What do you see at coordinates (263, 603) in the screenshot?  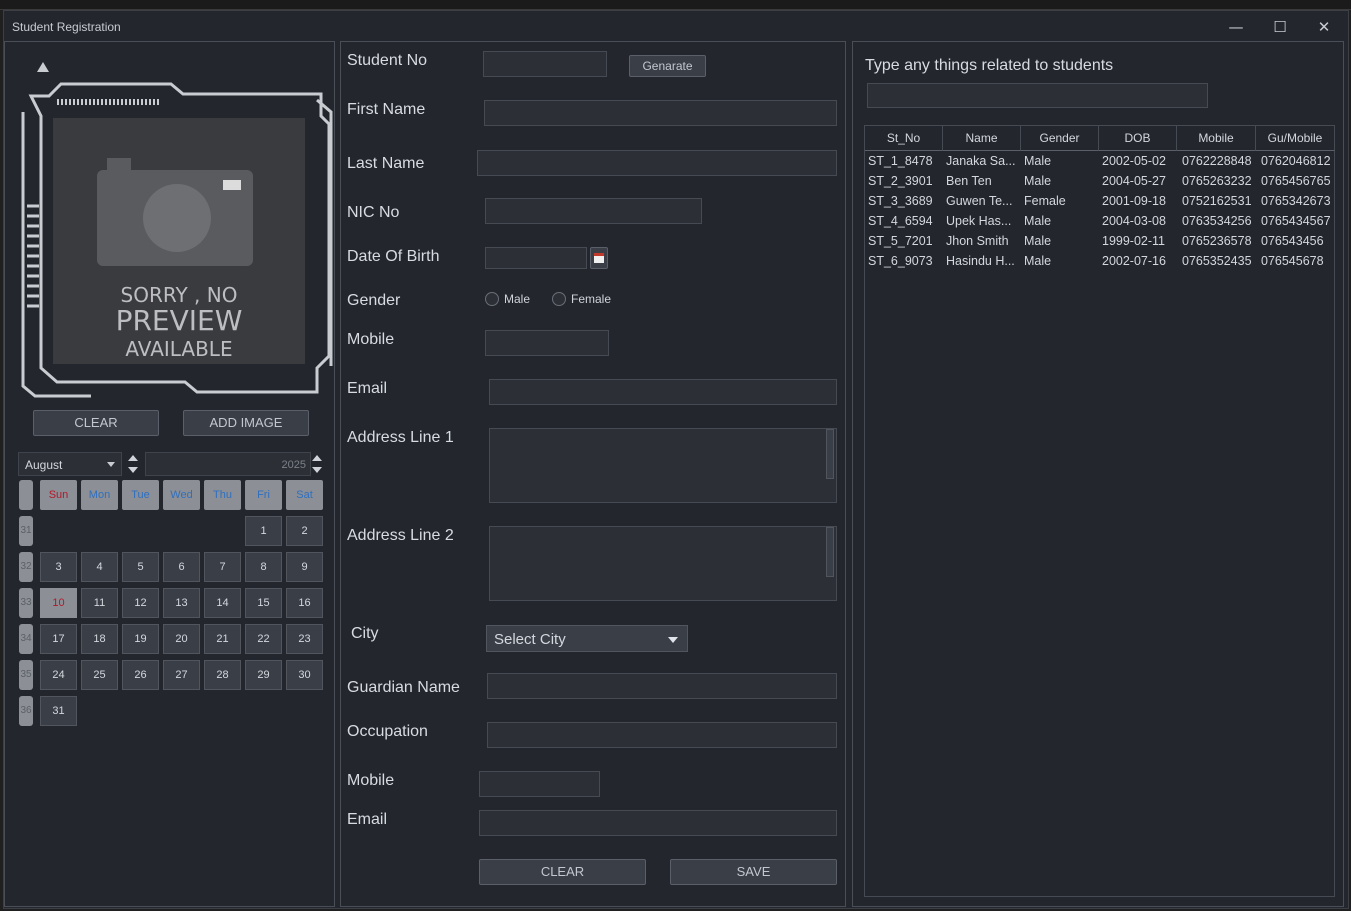 I see `calendar-day: 15` at bounding box center [263, 603].